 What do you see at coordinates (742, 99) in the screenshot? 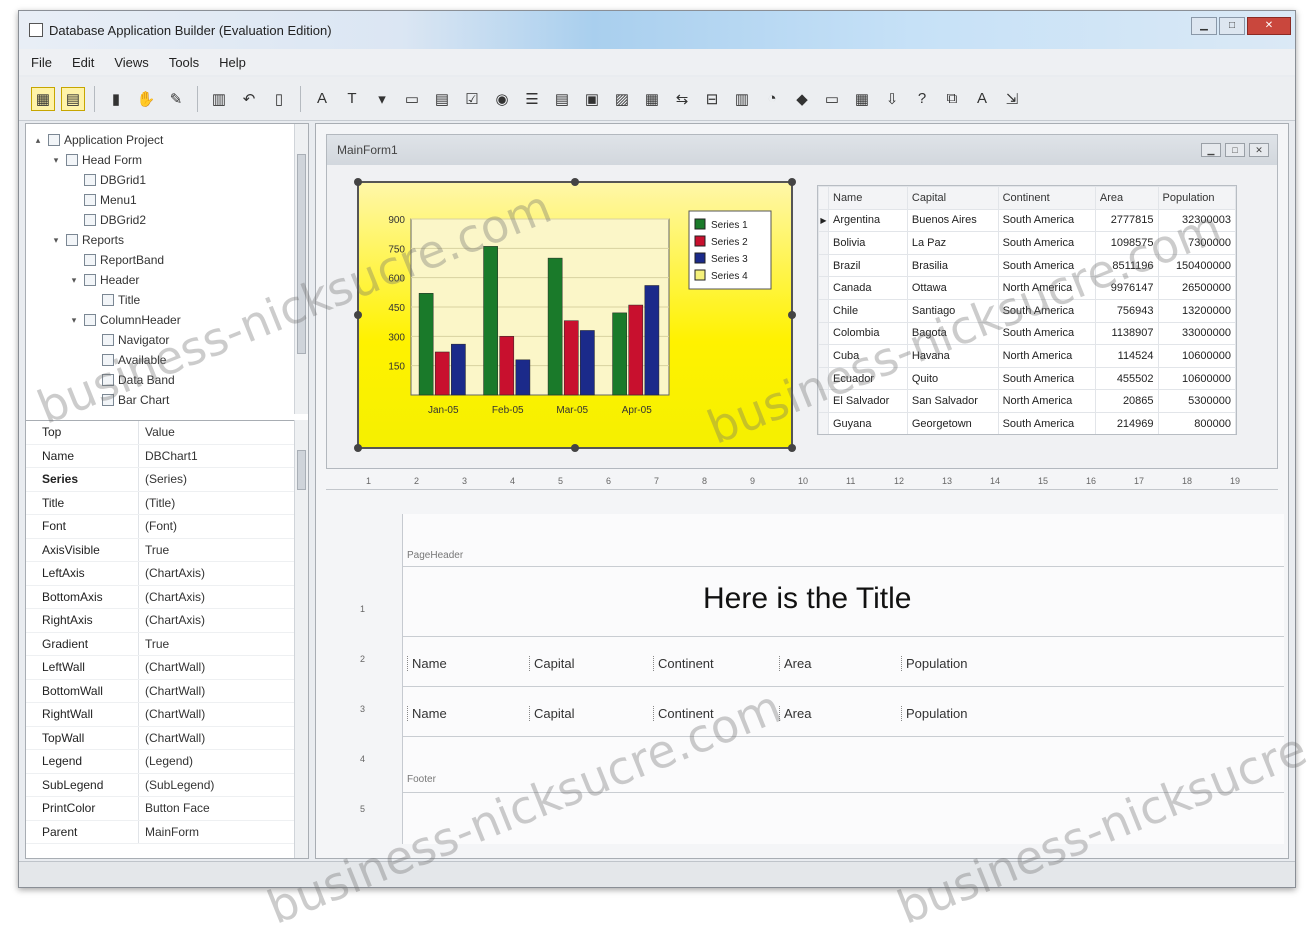
I see `bar-chart-icon: ▥` at bounding box center [742, 99].